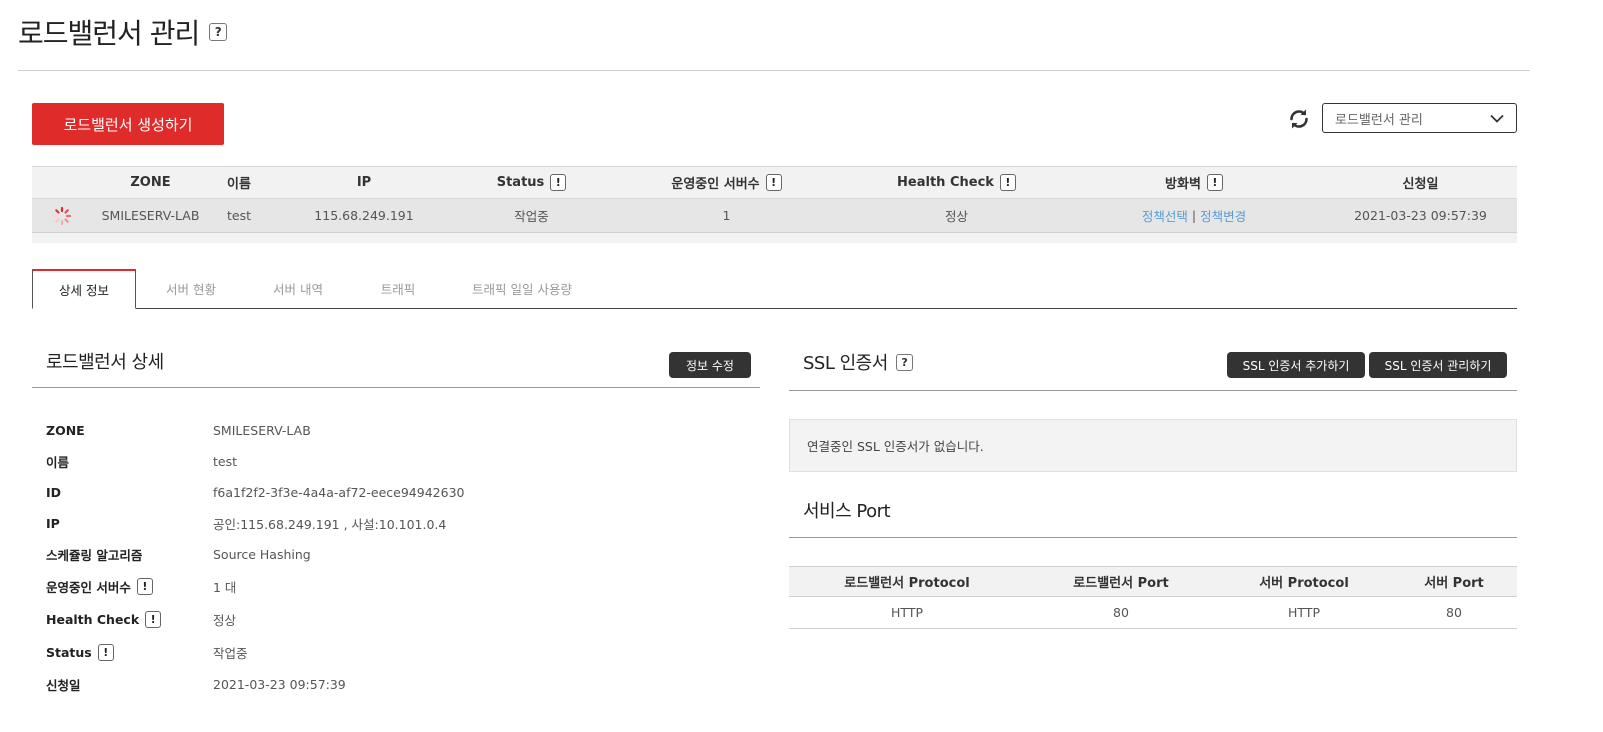  I want to click on detail-label: 스케쥴링 알고리즘, so click(94, 555).